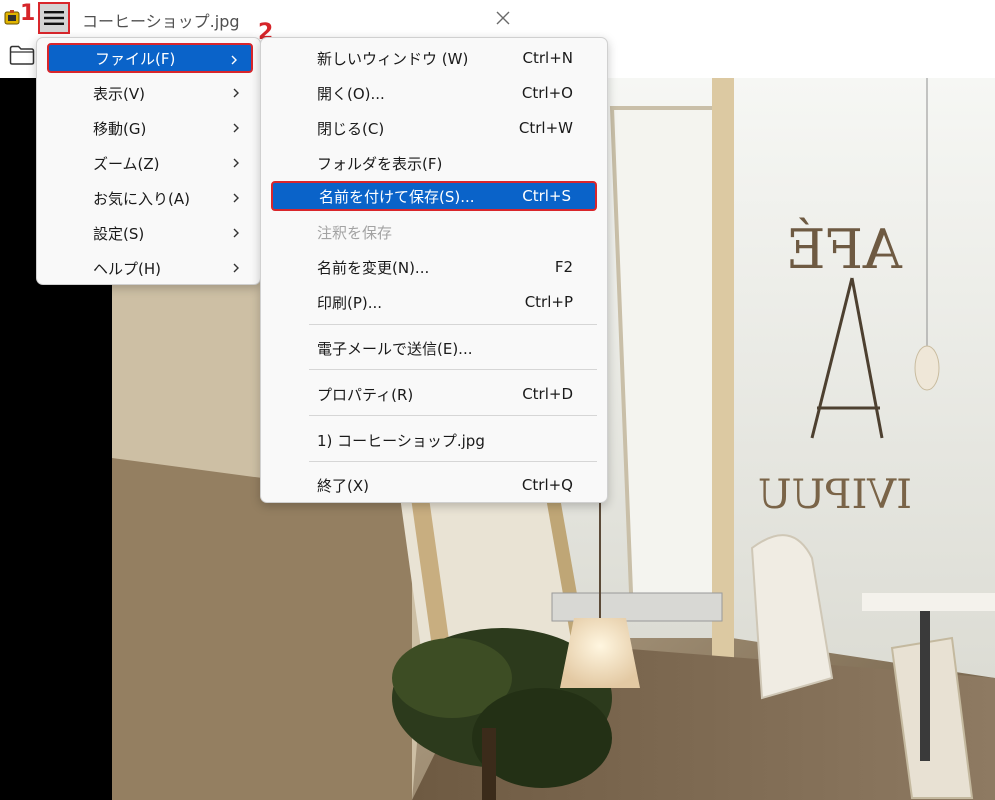 The width and height of the screenshot is (995, 800). I want to click on menu-item-shortcut: Ctrl+P, so click(548, 302).